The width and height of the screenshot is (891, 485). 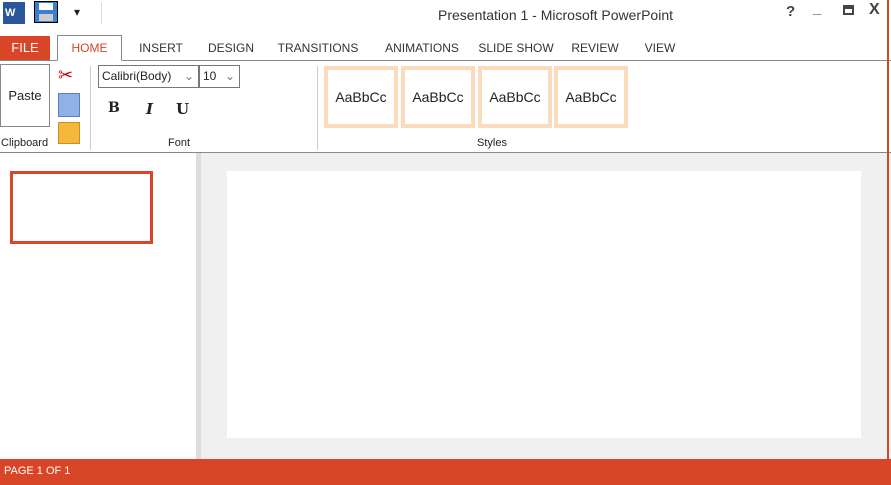 What do you see at coordinates (231, 48) in the screenshot?
I see `tab-design: DESIGN` at bounding box center [231, 48].